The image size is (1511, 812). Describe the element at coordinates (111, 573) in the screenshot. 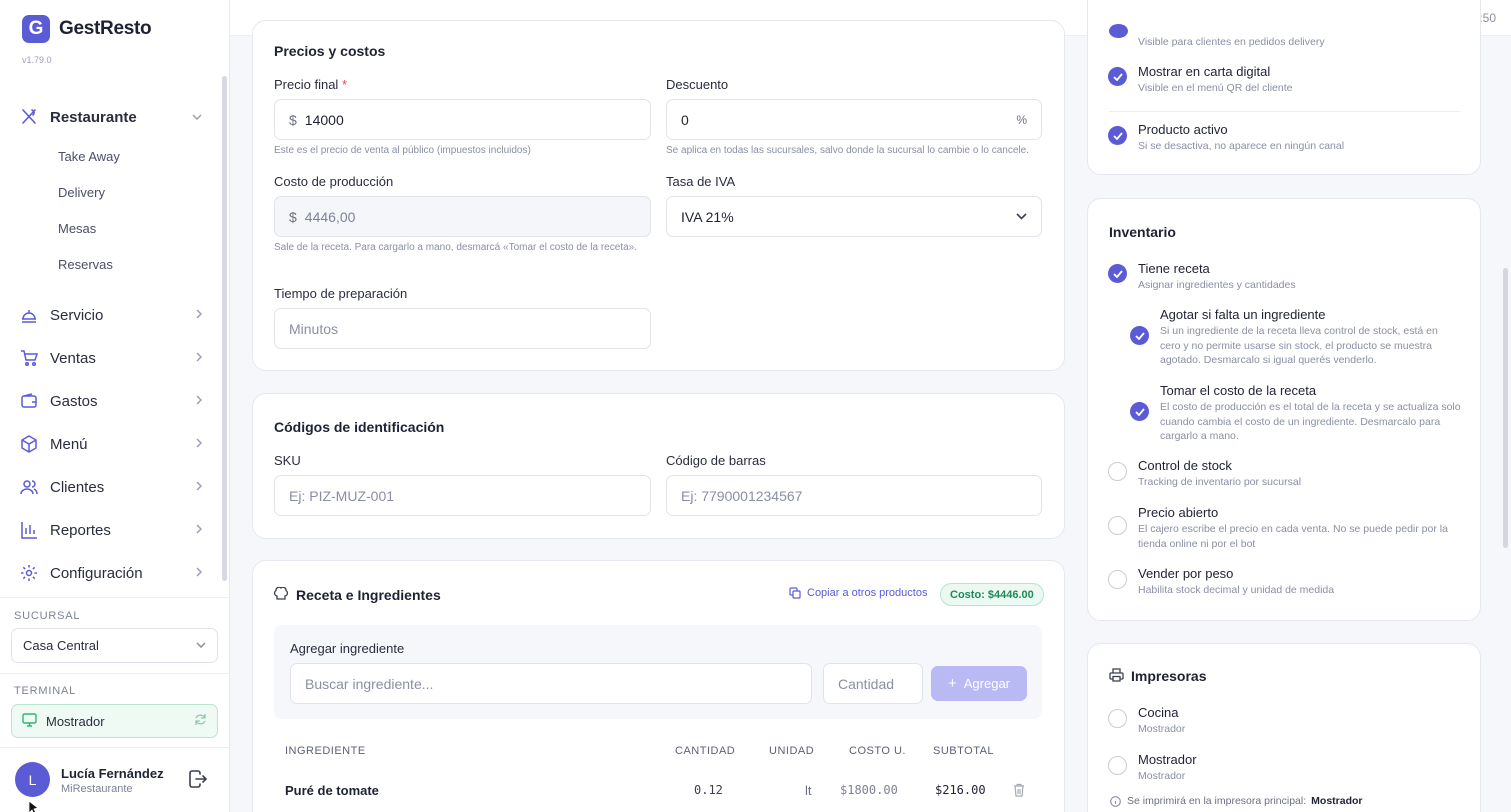

I see `nav-configuracion: Configuración` at that location.